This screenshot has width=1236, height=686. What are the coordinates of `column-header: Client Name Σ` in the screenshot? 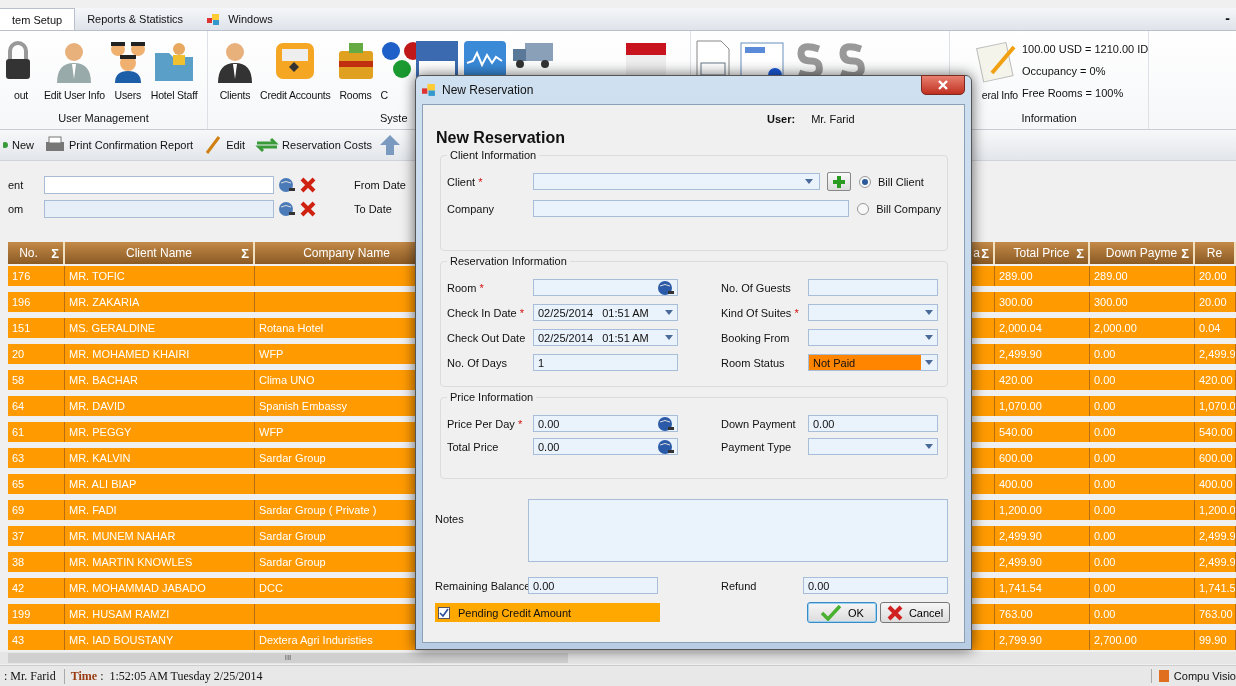 It's located at (160, 253).